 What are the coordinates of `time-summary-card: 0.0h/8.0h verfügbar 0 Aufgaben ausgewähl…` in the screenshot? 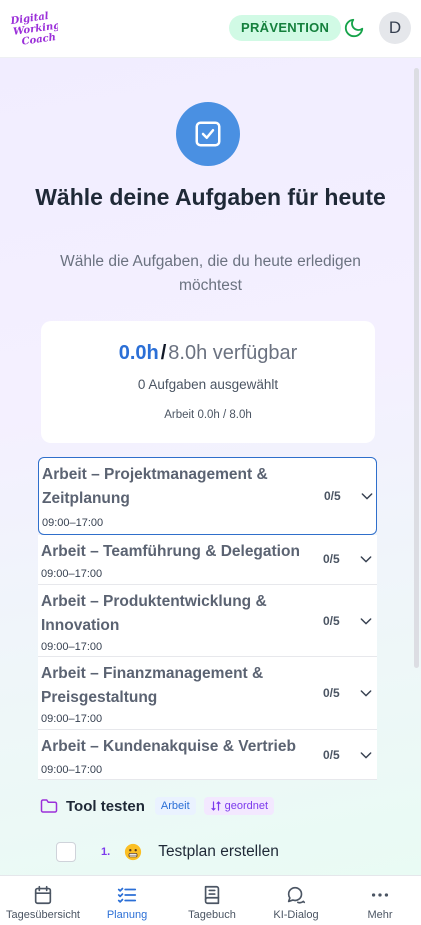 It's located at (208, 382).